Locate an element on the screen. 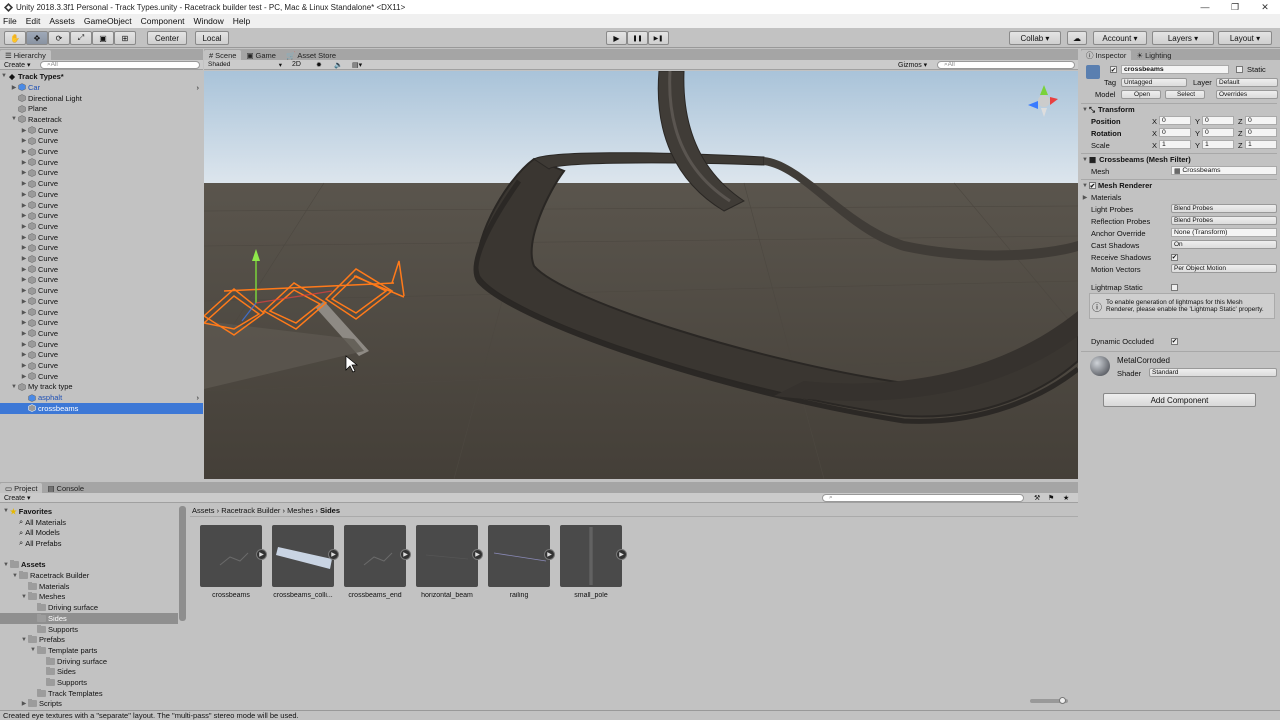 This screenshot has width=1280, height=720. collab-button: Collab ▾ is located at coordinates (1035, 38).